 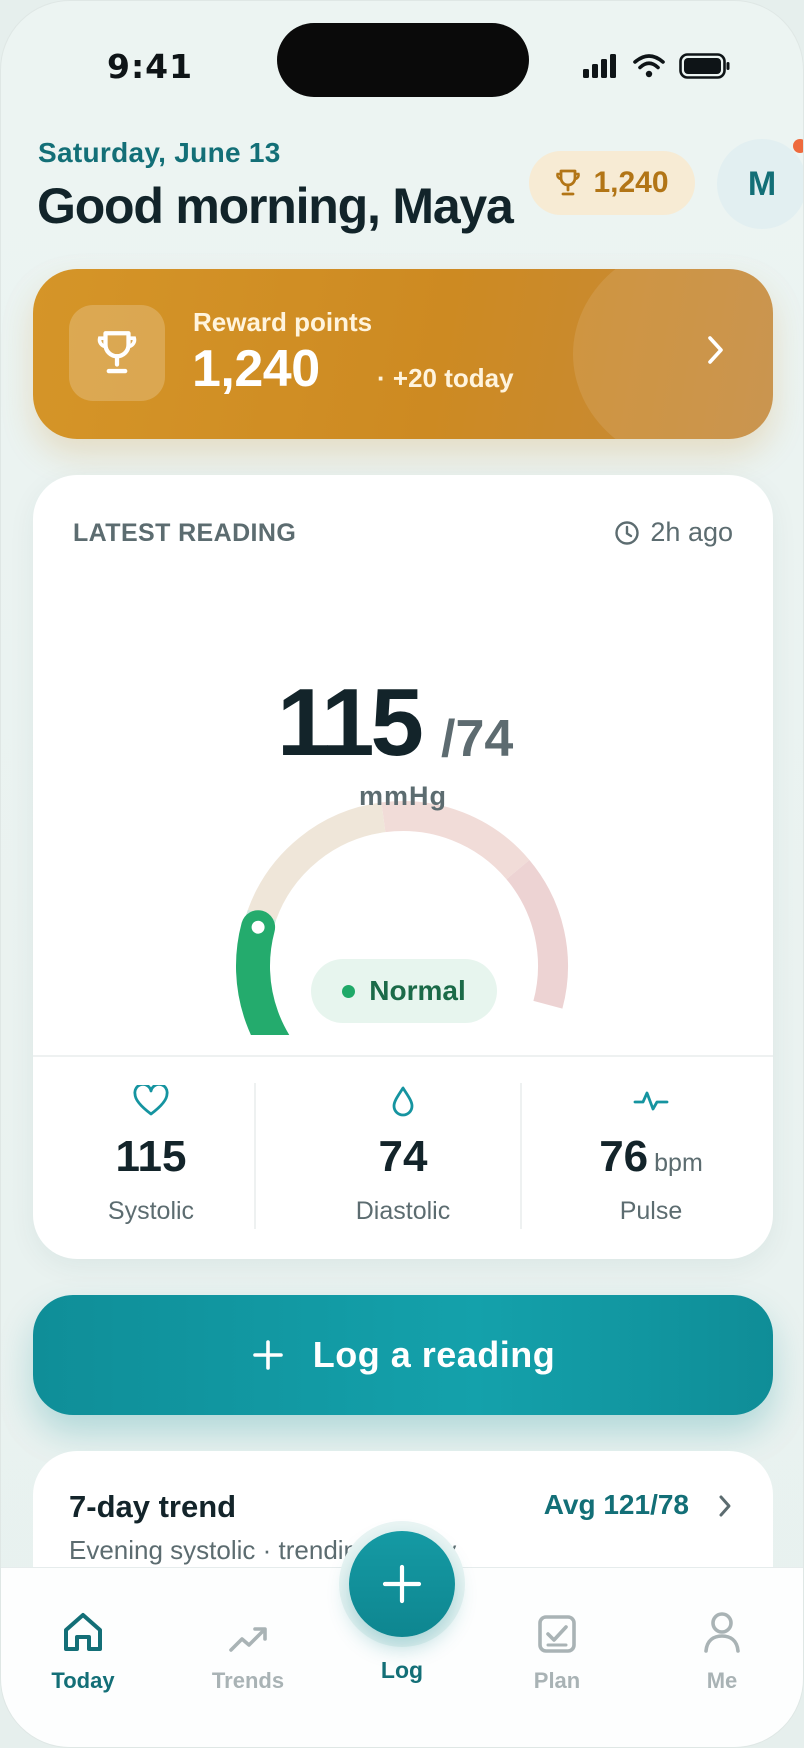 I want to click on gauge-fill, so click(x=263, y=972).